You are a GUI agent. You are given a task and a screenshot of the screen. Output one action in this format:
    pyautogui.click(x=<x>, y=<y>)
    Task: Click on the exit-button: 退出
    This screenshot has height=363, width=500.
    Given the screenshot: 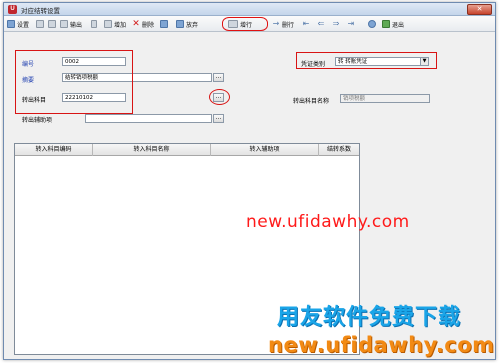 What is the action you would take?
    pyautogui.click(x=393, y=24)
    